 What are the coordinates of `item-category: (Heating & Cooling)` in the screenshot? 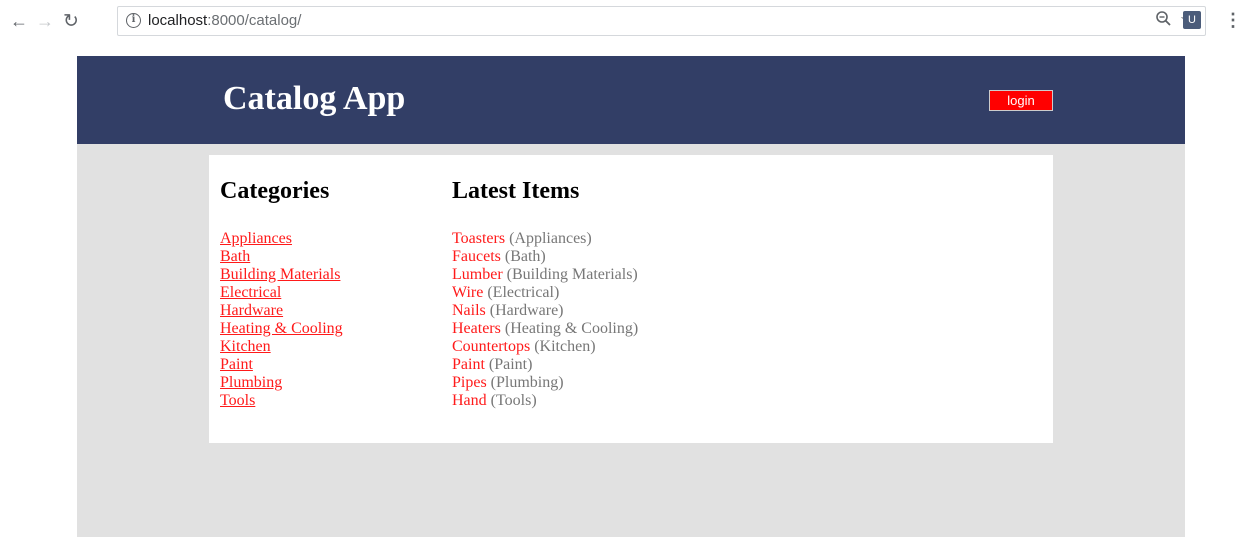 It's located at (571, 328).